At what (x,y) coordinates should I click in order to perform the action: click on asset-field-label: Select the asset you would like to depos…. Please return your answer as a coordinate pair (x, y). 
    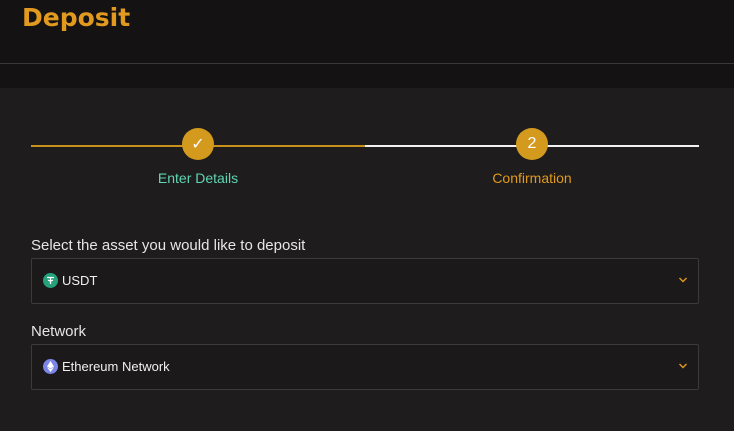
    Looking at the image, I should click on (168, 245).